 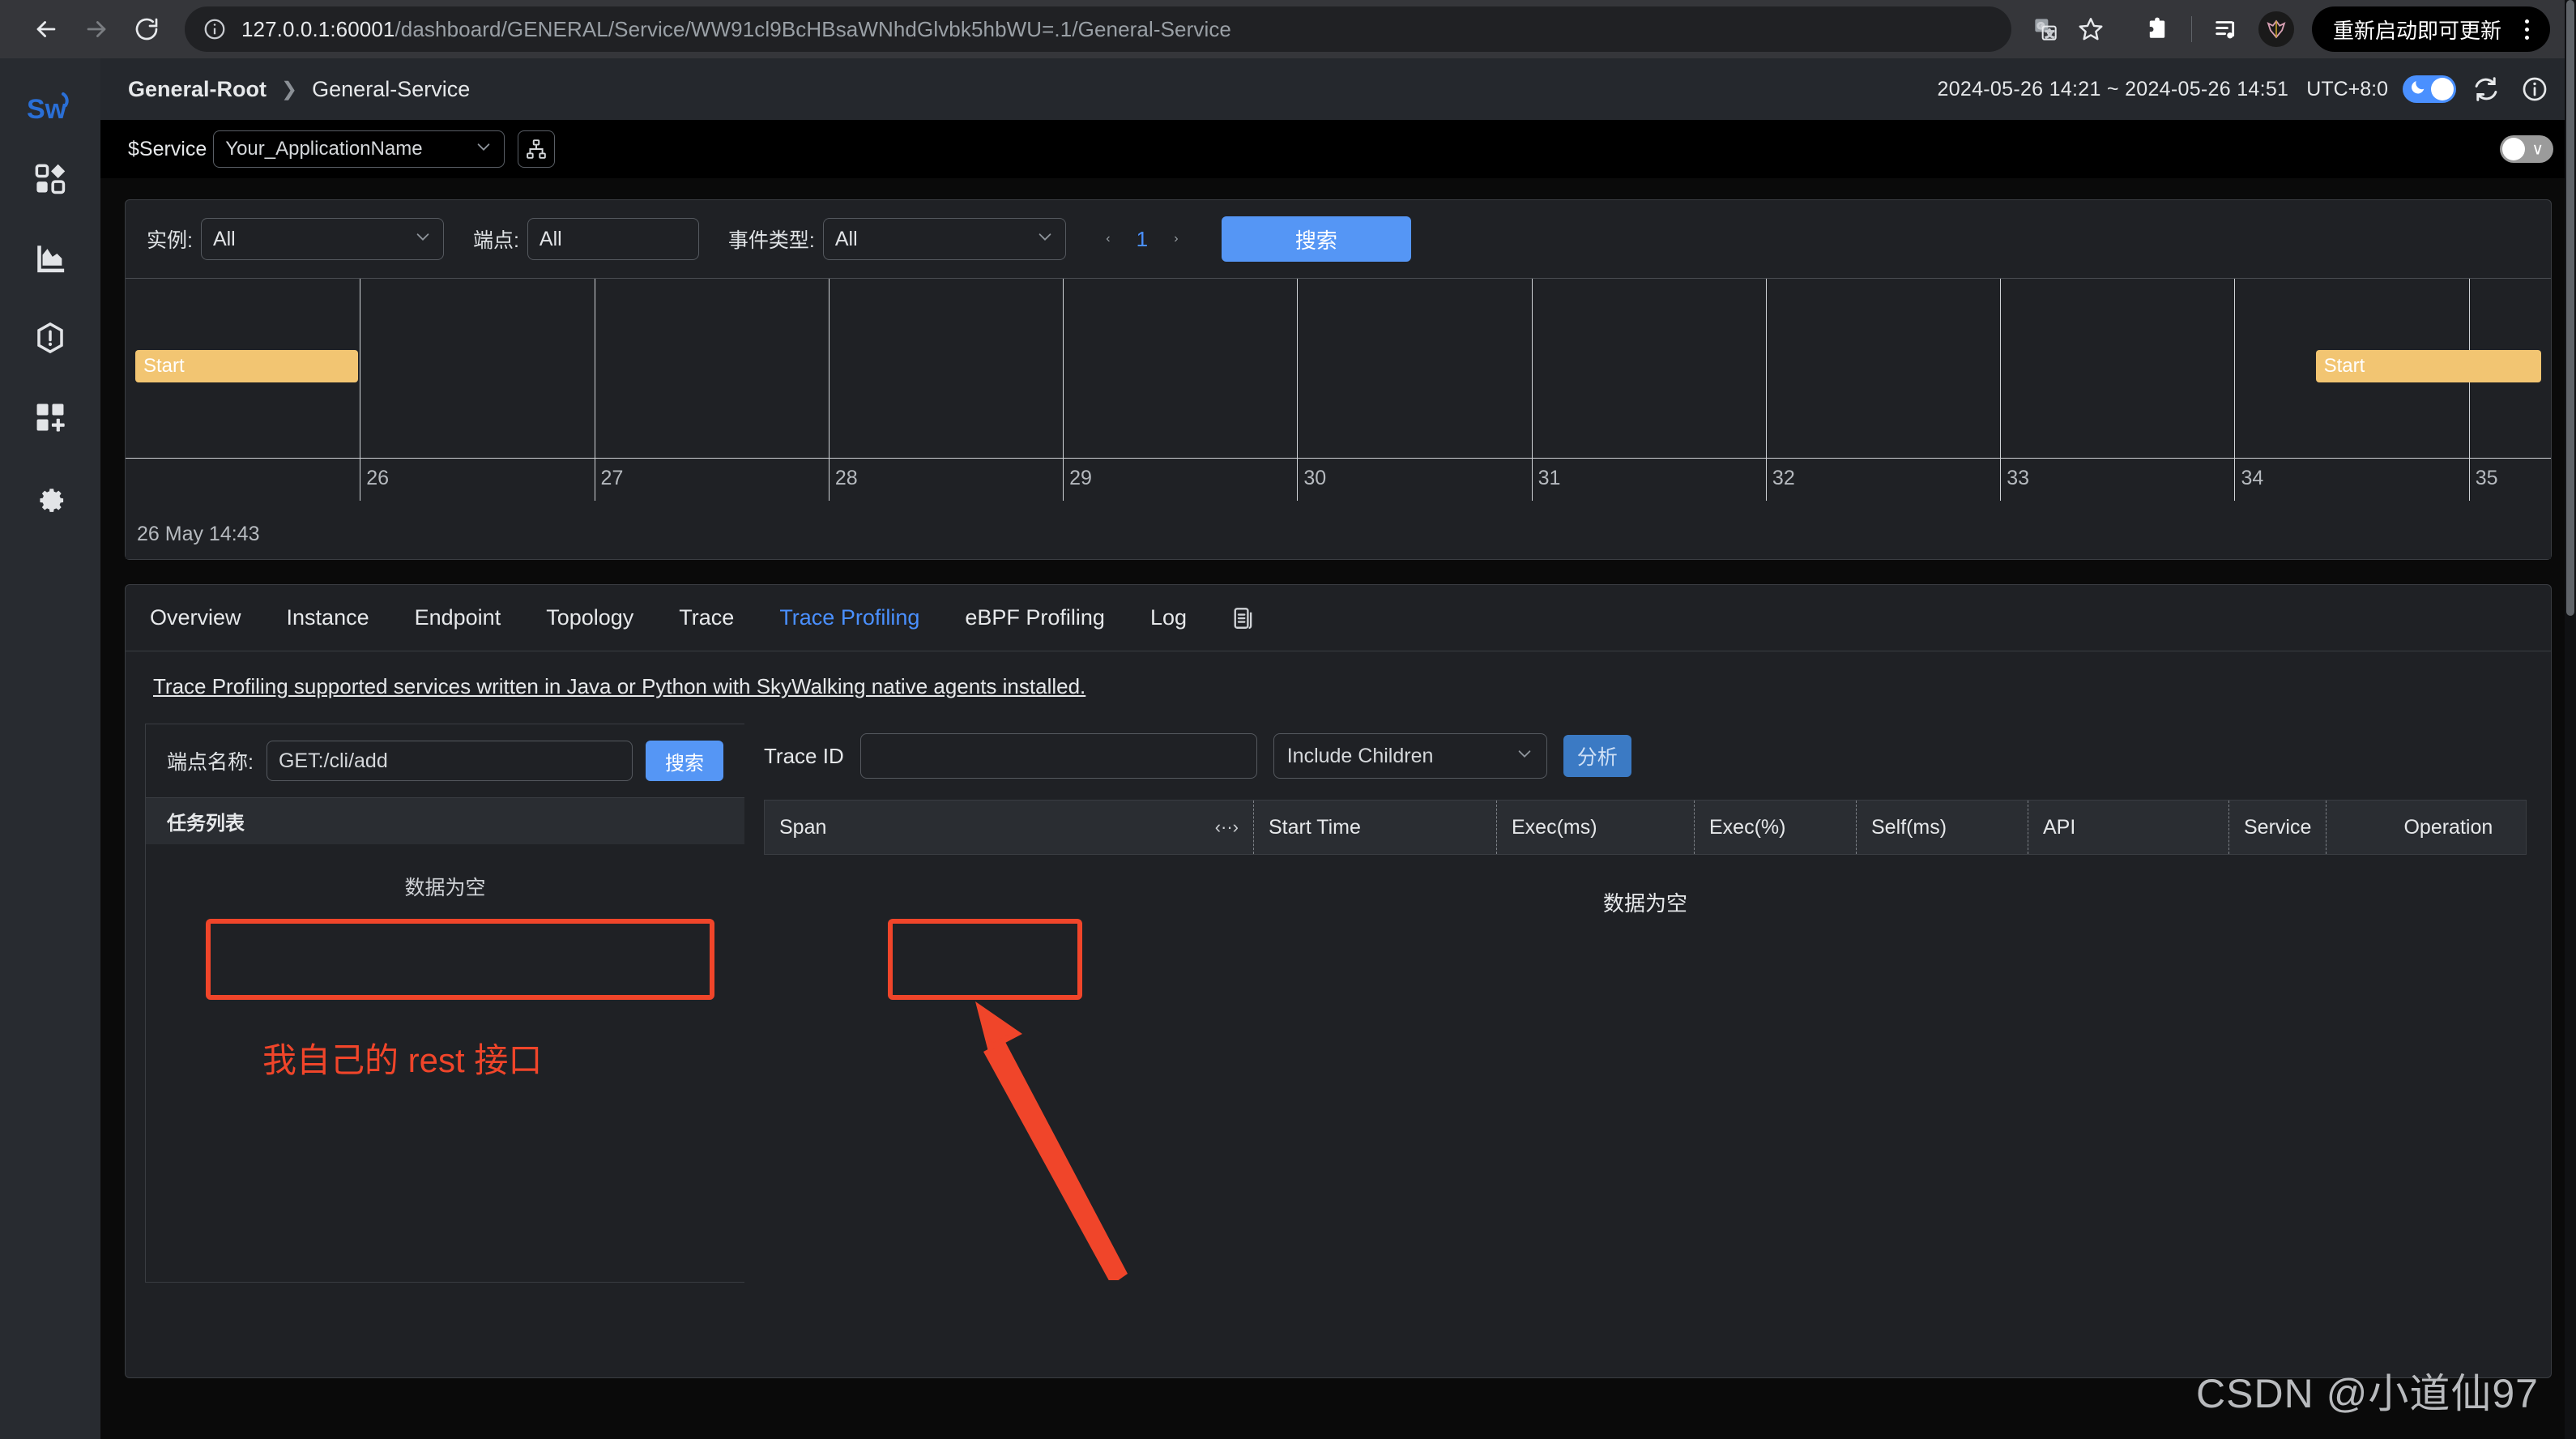 What do you see at coordinates (849, 617) in the screenshot?
I see `tab-trace-profiling: Trace Profiling` at bounding box center [849, 617].